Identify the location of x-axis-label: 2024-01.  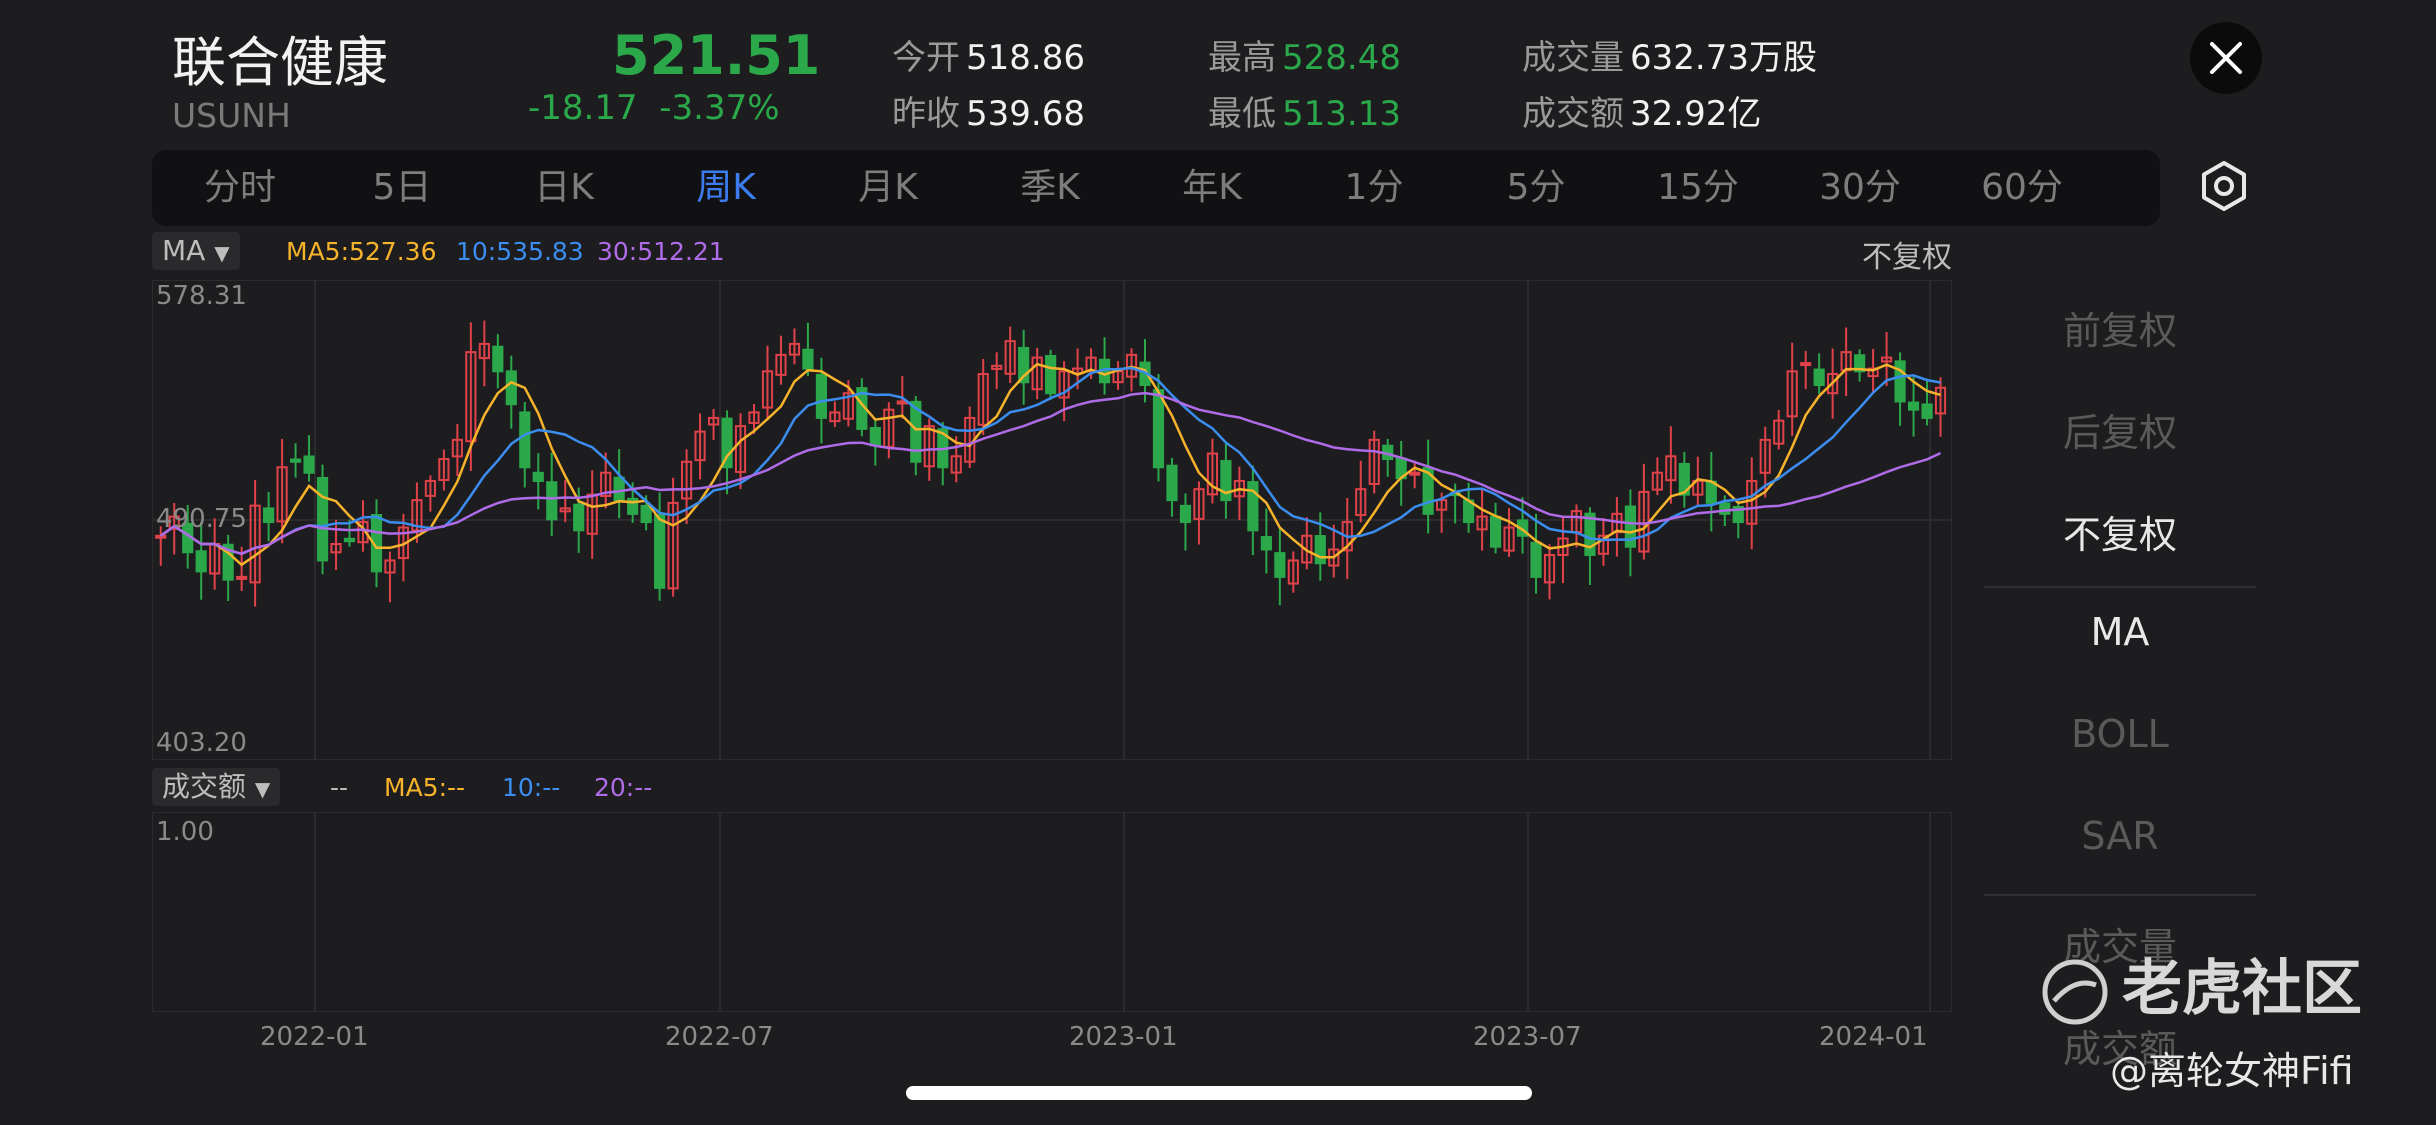
(1873, 1037).